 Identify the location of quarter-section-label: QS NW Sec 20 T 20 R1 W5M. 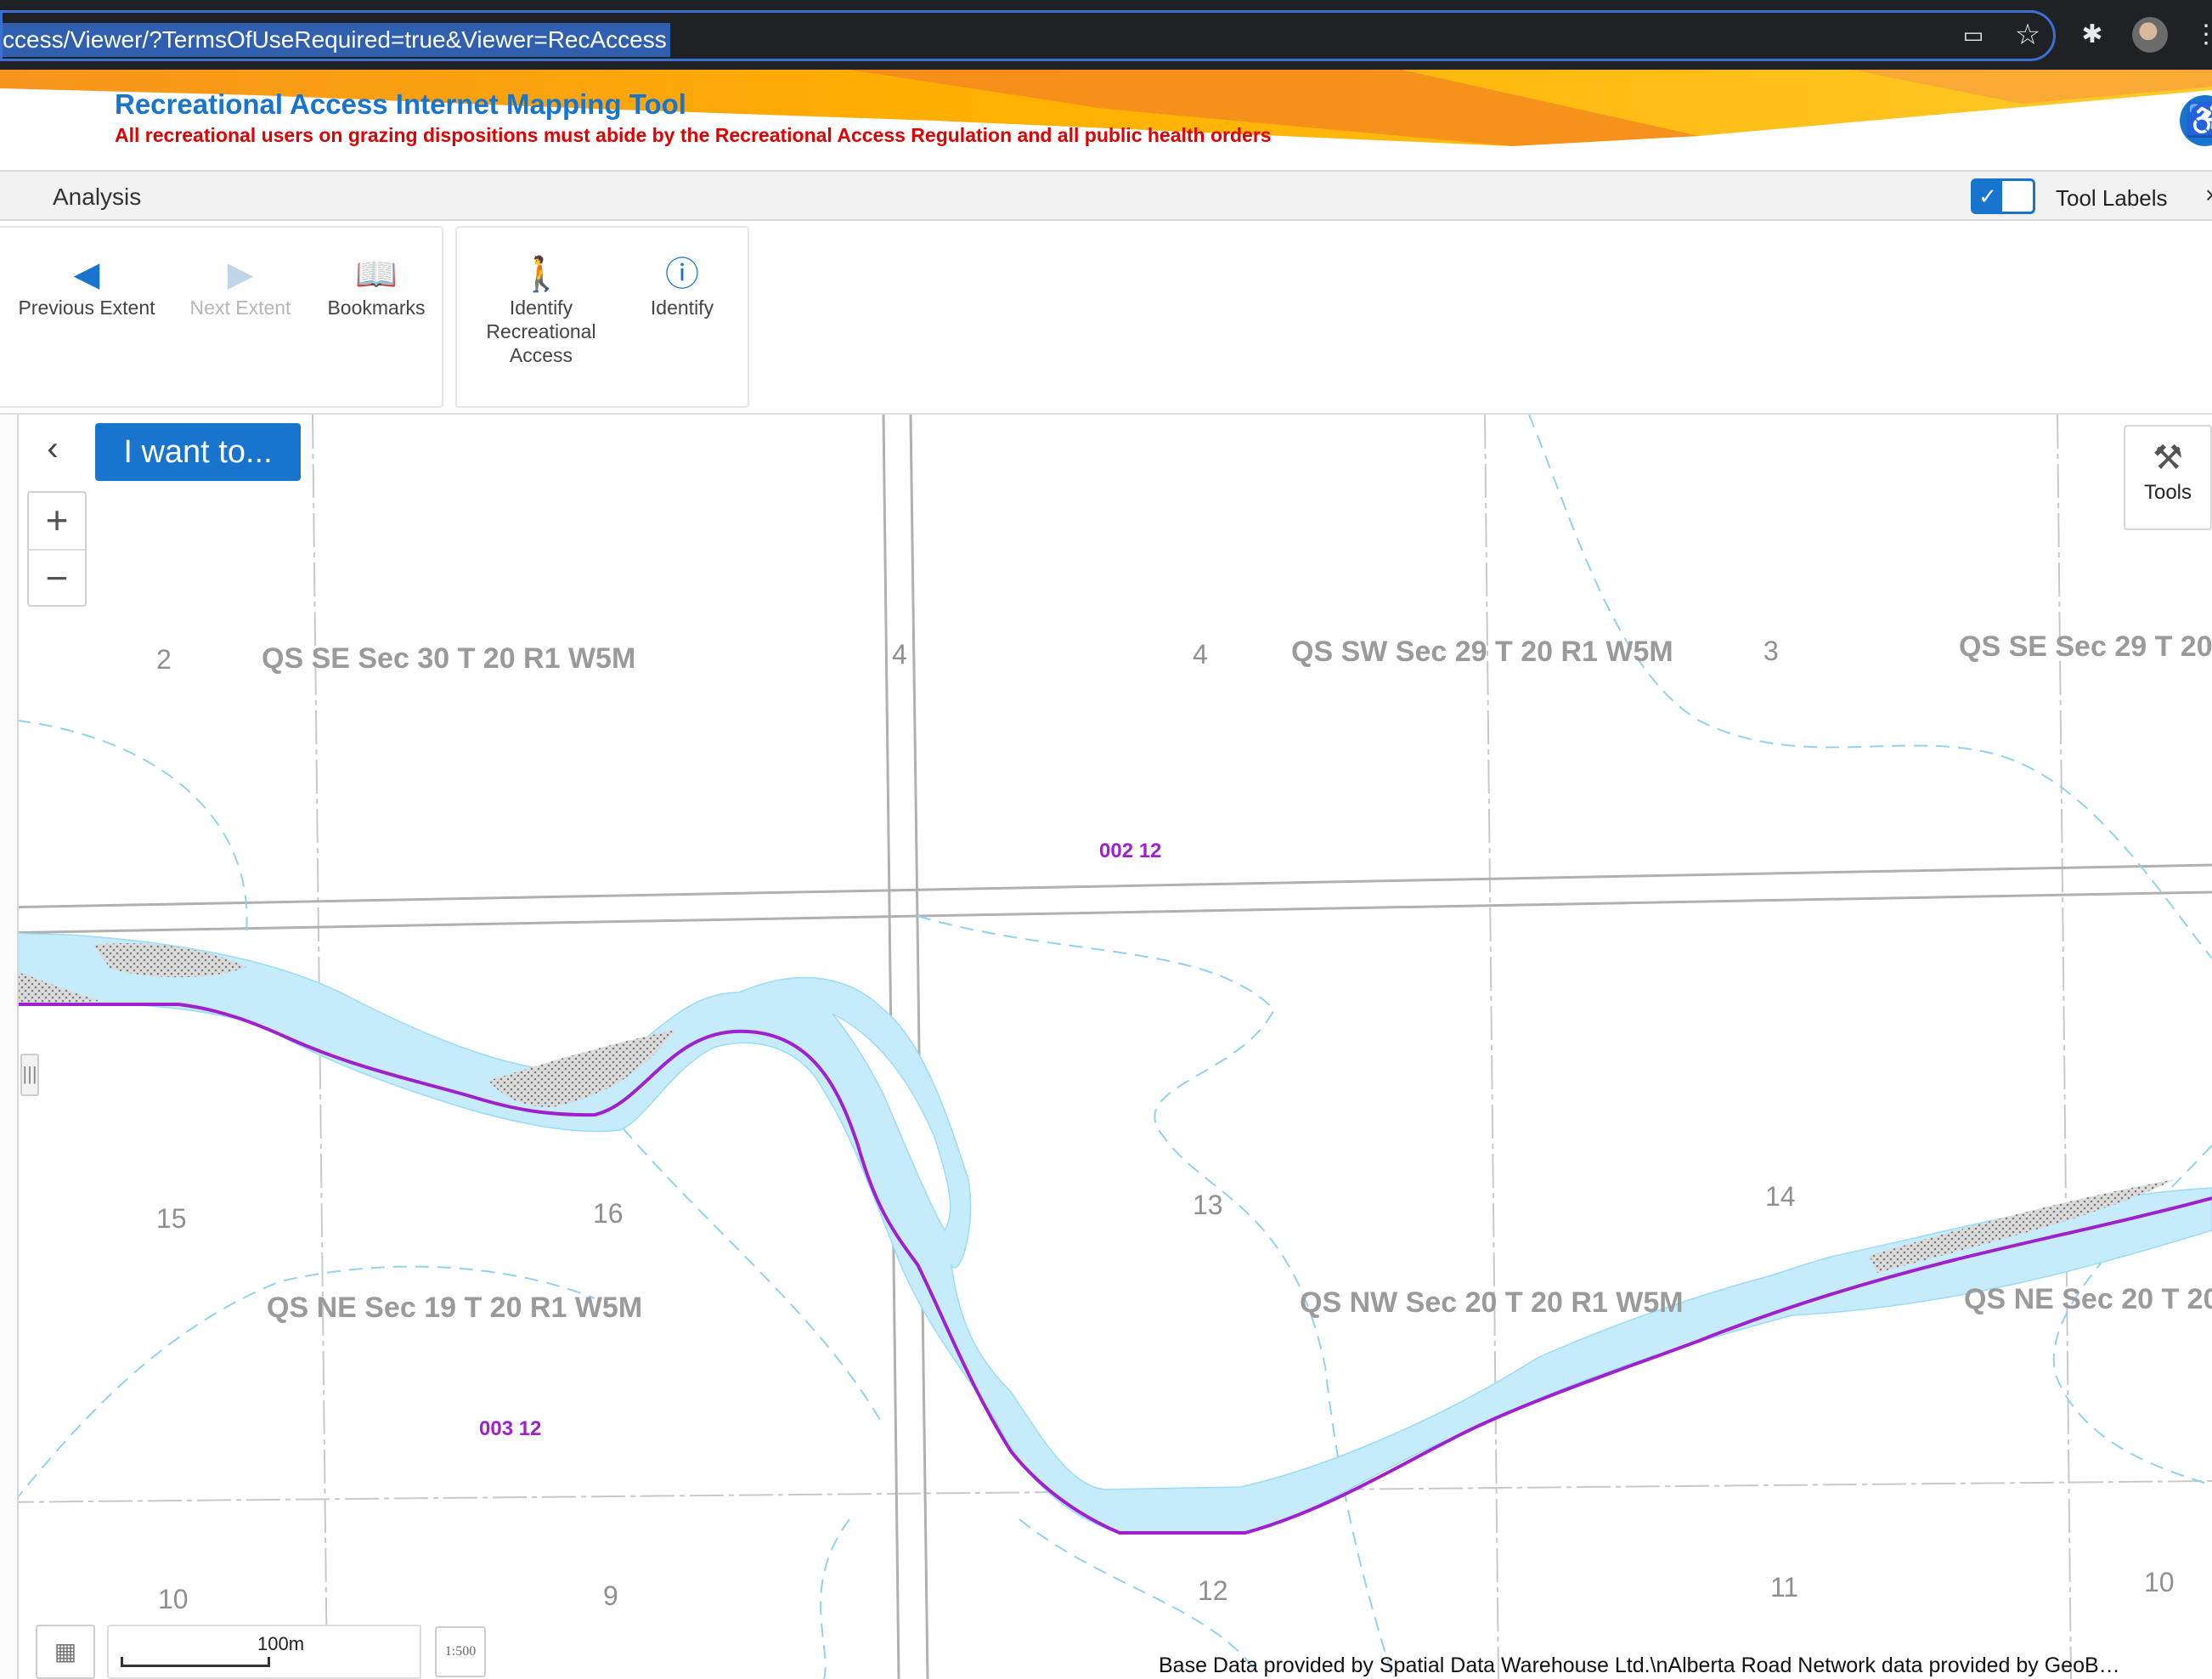
(1492, 1302).